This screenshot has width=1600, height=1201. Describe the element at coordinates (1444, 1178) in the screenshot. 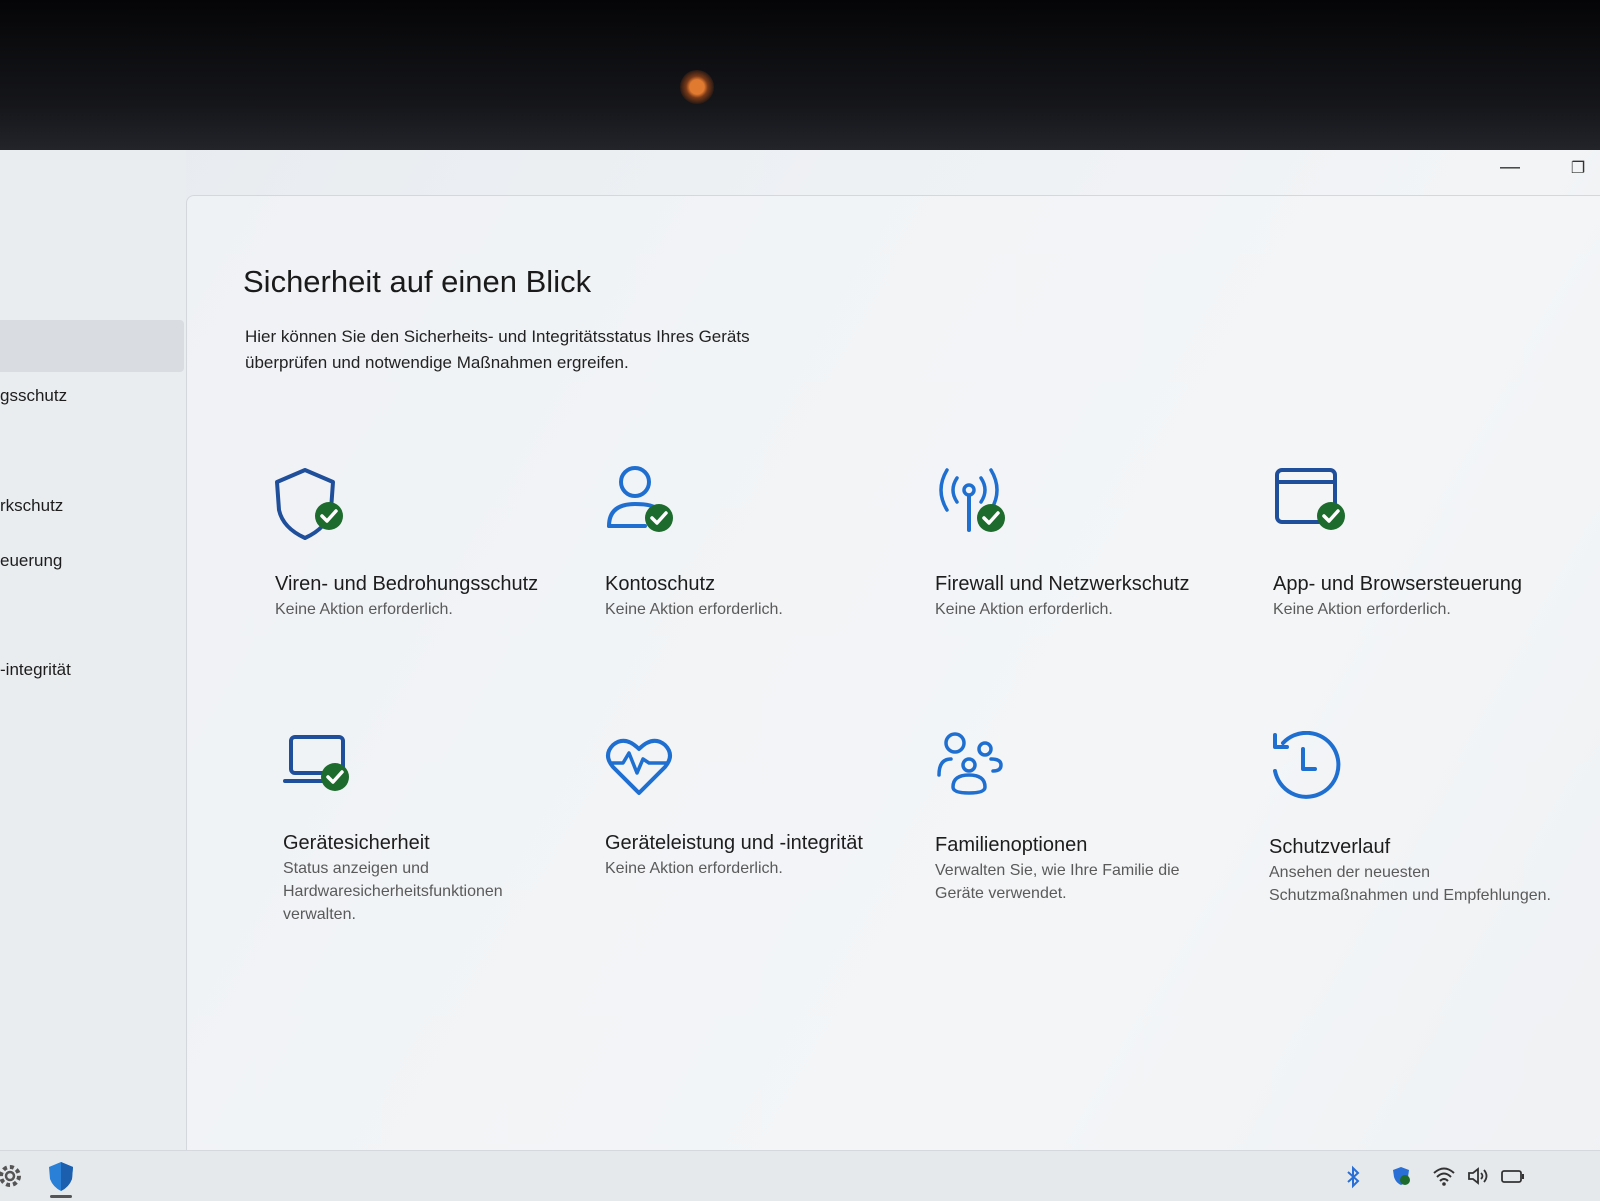

I see `wifi-icon` at that location.